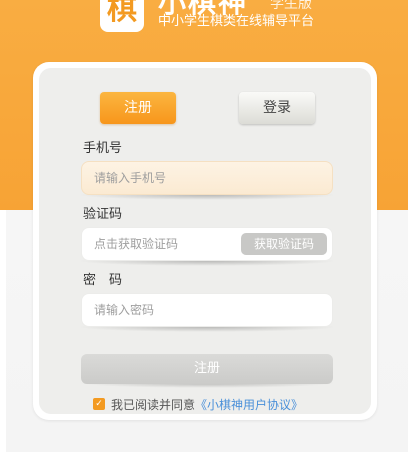 This screenshot has height=452, width=408. I want to click on app-logo: 棋, so click(122, 16).